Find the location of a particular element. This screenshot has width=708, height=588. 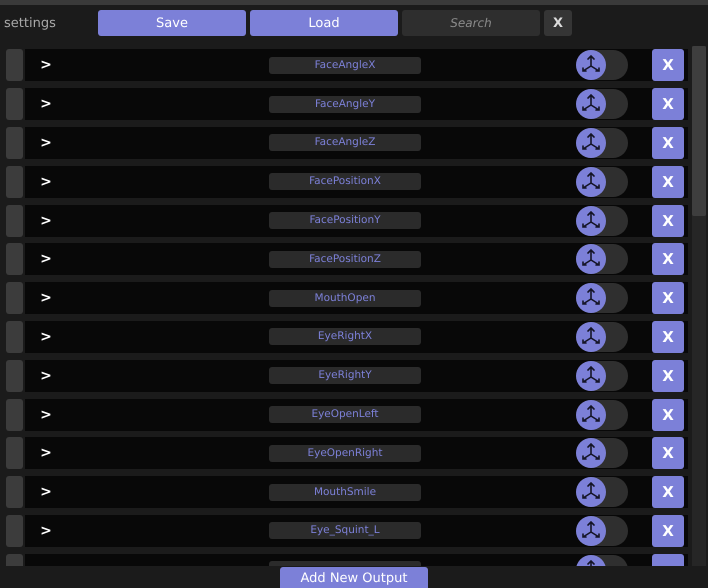

output-name-field: EyeOpenRight is located at coordinates (345, 453).